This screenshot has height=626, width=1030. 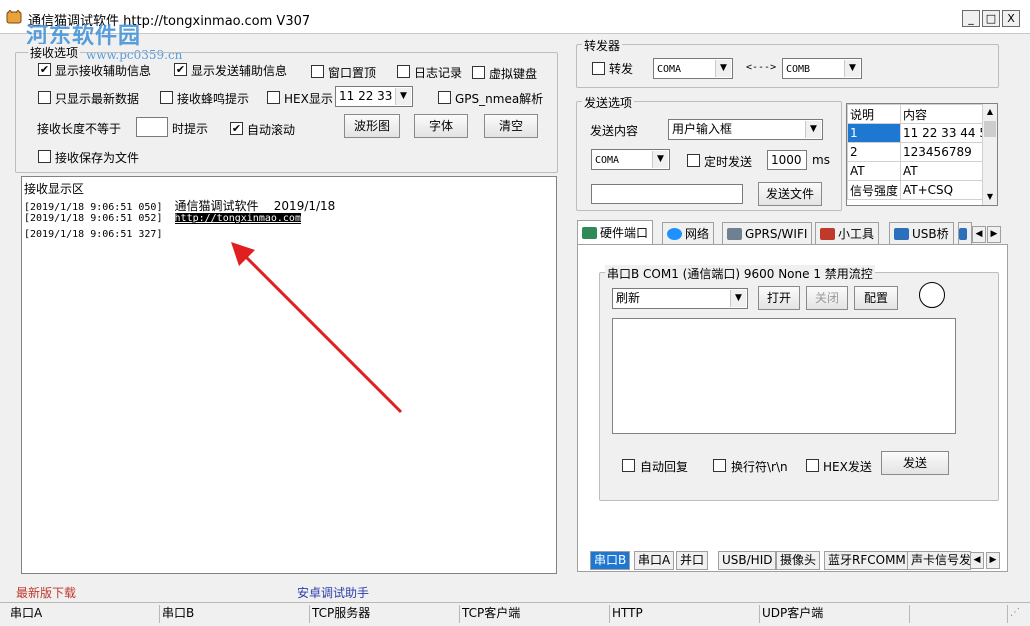 What do you see at coordinates (822, 68) in the screenshot?
I see `forward-to-combo: COMB ▼` at bounding box center [822, 68].